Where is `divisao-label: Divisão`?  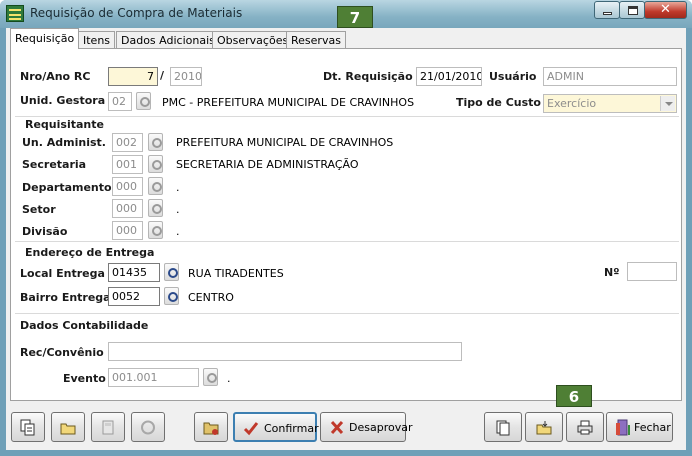
divisao-label: Divisão is located at coordinates (45, 231).